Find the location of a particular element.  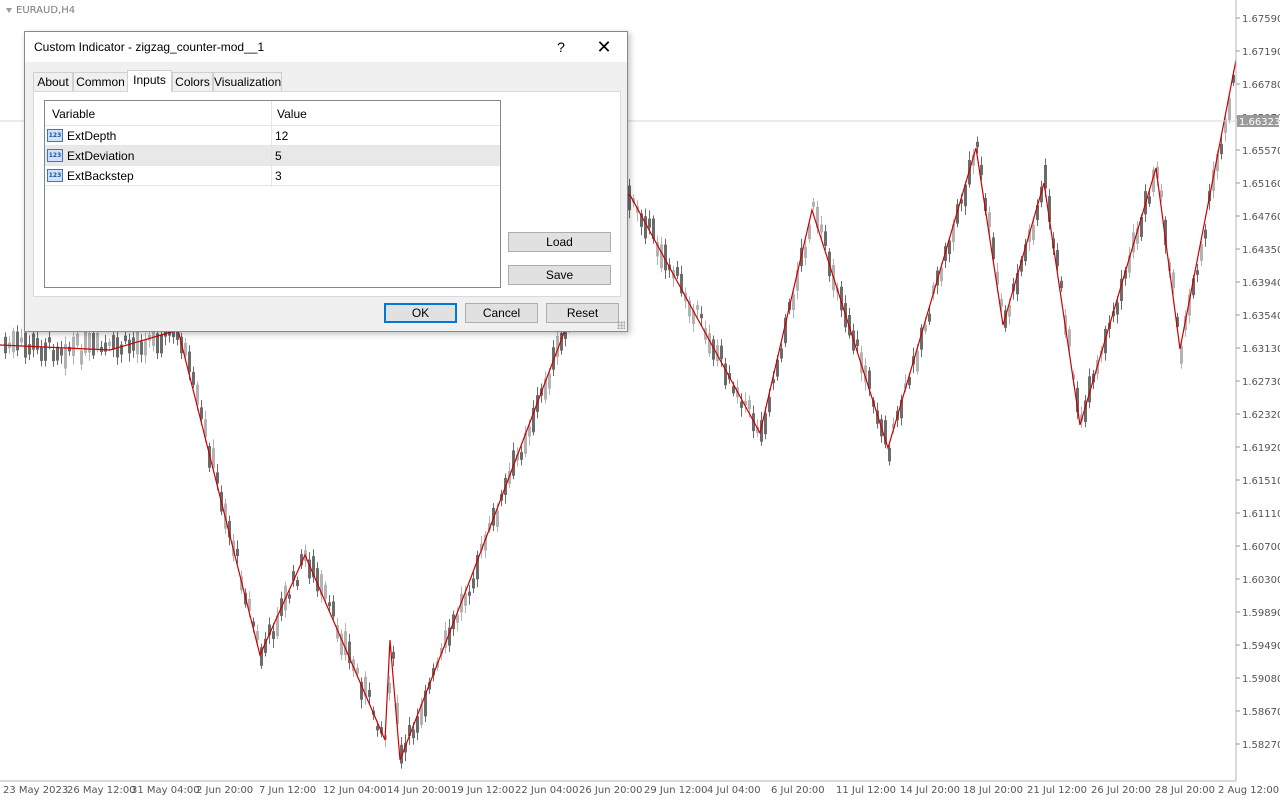

table-row: 123 ExtBackstep 3 is located at coordinates (272, 176).